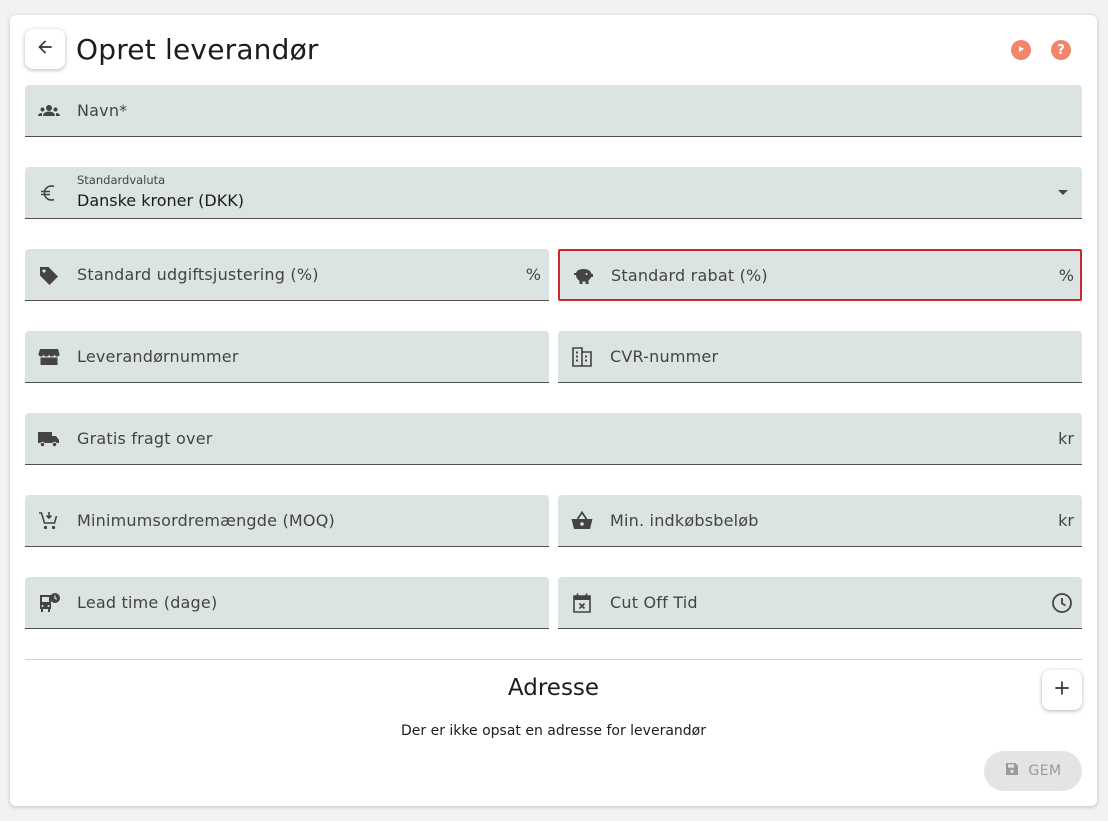  What do you see at coordinates (820, 521) in the screenshot?
I see `min-purchase-amount-field: Min. indkøbsbeløb kr` at bounding box center [820, 521].